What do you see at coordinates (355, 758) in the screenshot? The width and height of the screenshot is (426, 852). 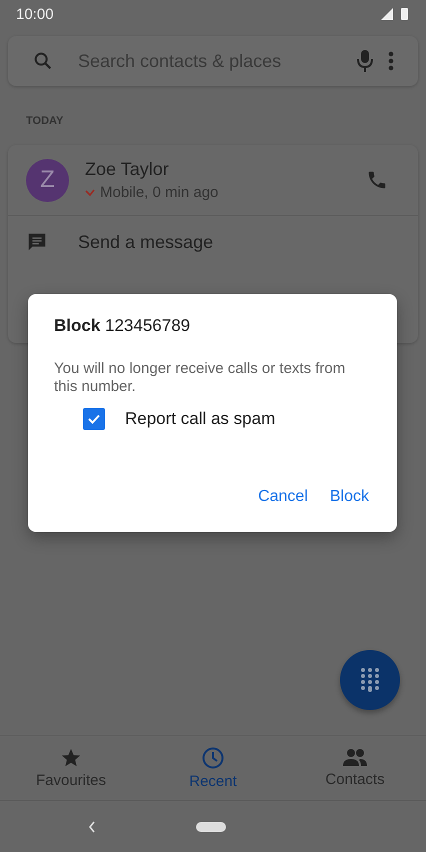 I see `people-icon` at bounding box center [355, 758].